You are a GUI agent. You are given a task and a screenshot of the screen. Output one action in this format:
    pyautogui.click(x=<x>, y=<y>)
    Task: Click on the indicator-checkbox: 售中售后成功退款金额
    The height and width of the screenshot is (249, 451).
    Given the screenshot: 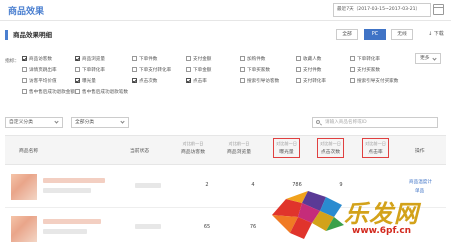 What is the action you would take?
    pyautogui.click(x=48, y=92)
    